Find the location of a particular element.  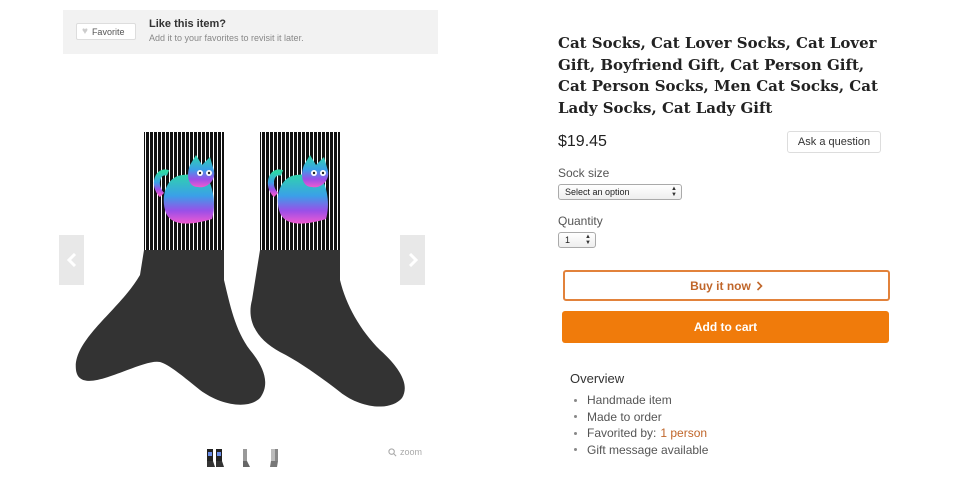

search-icon is located at coordinates (392, 451).